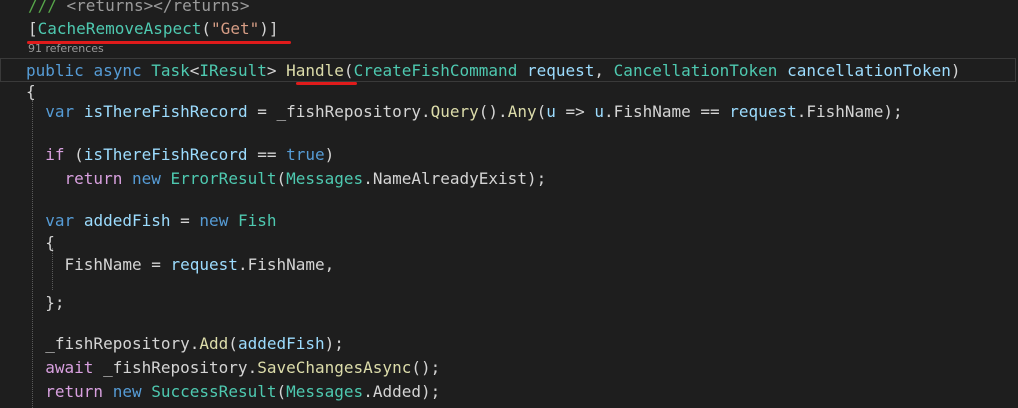 This screenshot has height=408, width=1018. What do you see at coordinates (185, 220) in the screenshot?
I see `code-token: =` at bounding box center [185, 220].